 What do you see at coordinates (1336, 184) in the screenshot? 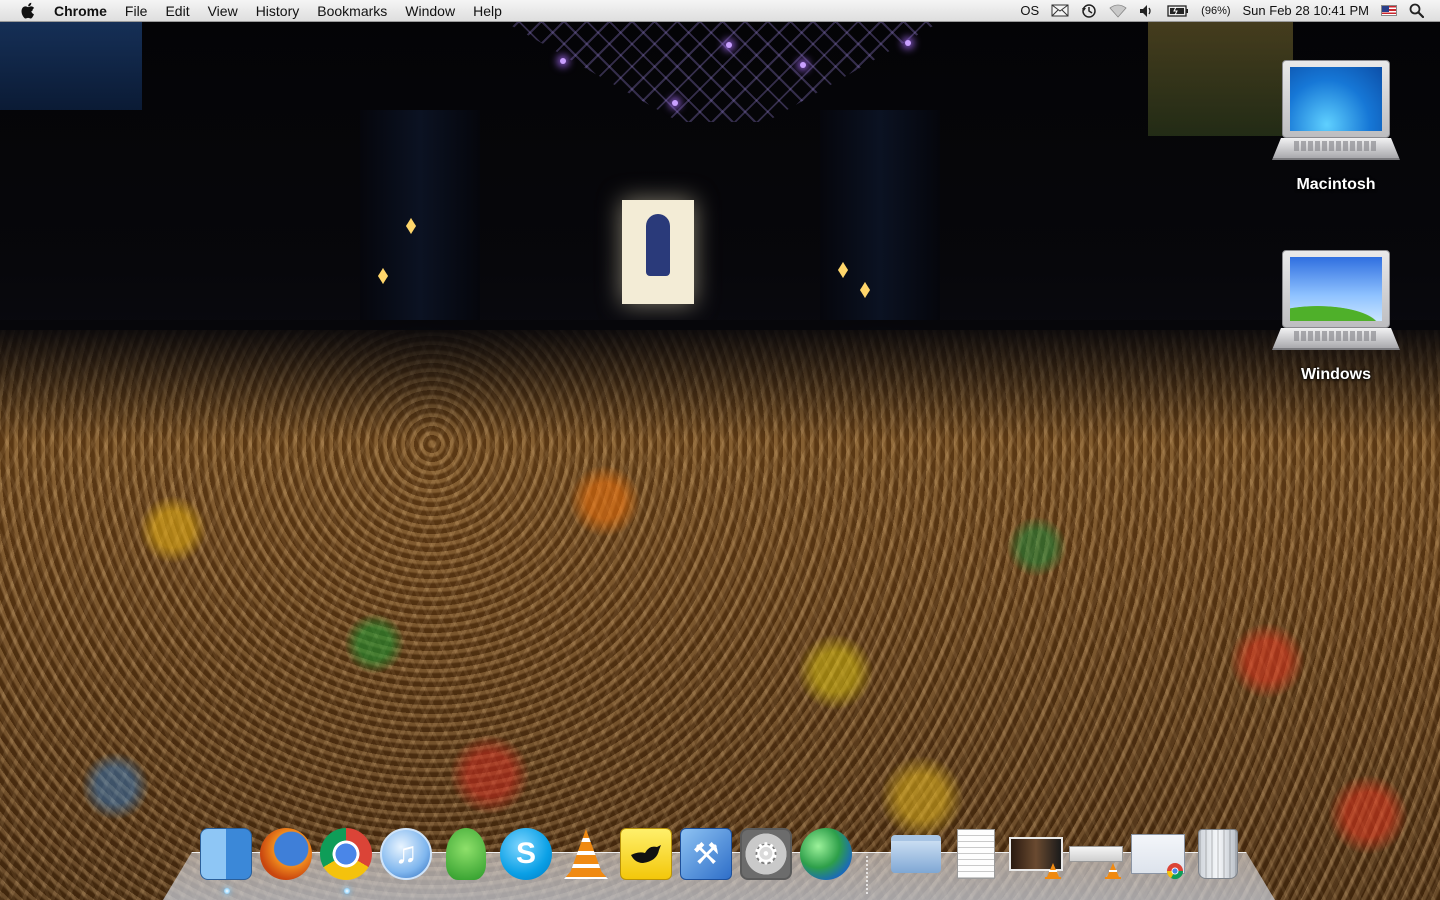
I see `desktop-icon-label: Macintosh` at bounding box center [1336, 184].